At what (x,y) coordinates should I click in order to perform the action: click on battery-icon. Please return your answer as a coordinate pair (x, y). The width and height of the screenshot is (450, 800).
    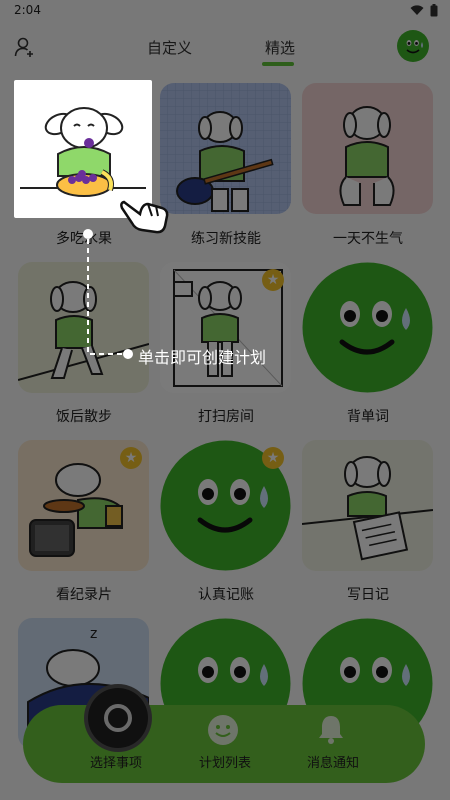
    Looking at the image, I should click on (434, 10).